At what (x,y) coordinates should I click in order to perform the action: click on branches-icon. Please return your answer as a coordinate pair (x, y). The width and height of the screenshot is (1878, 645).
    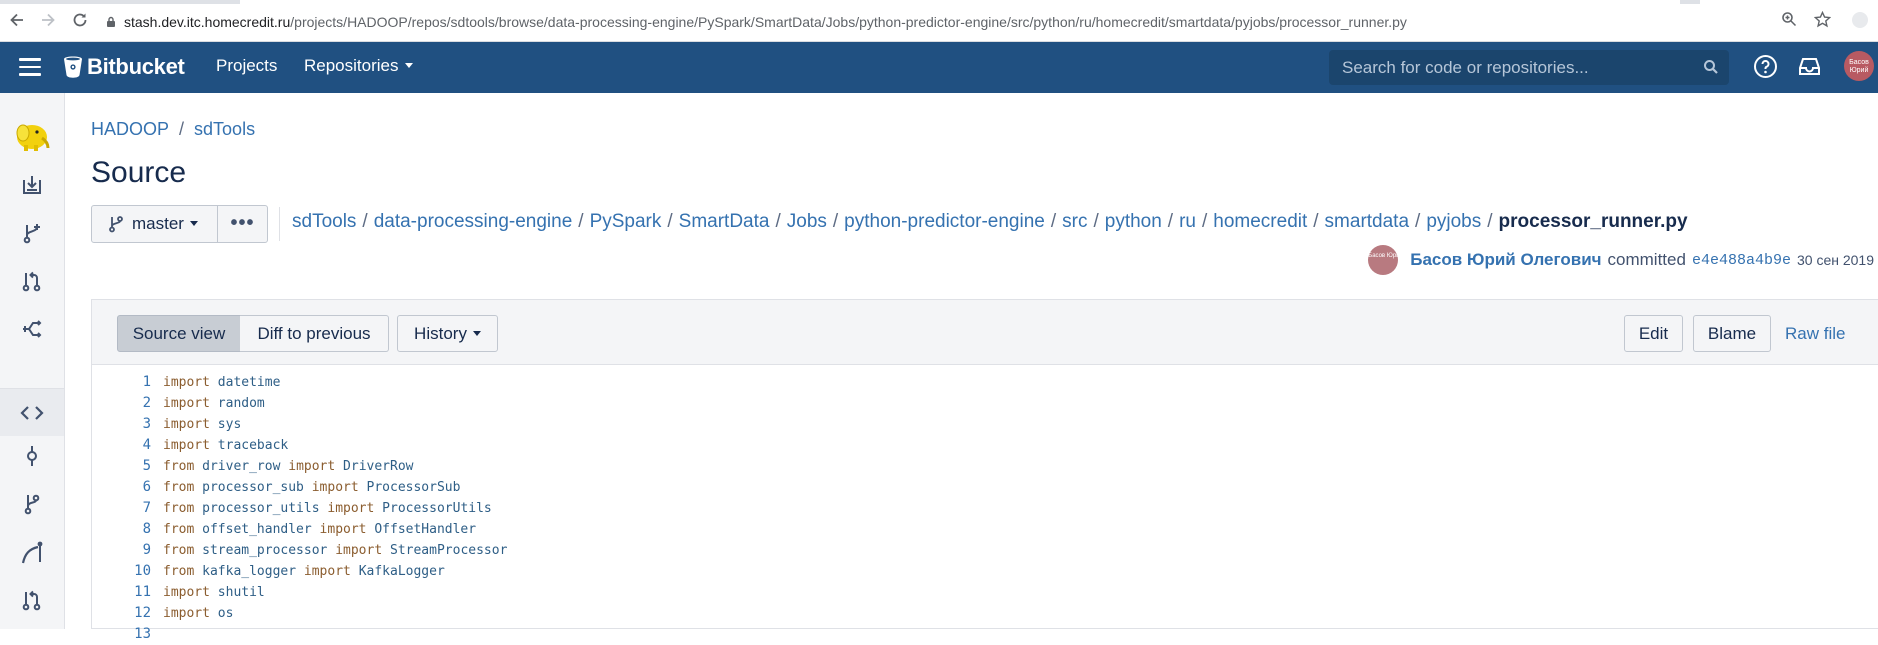
    Looking at the image, I should click on (32, 504).